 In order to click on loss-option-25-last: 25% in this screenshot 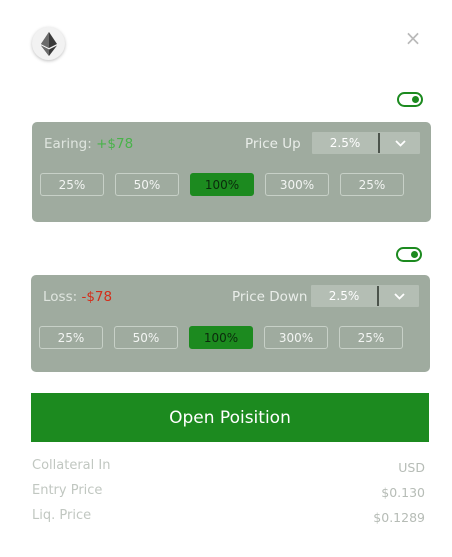, I will do `click(371, 337)`.